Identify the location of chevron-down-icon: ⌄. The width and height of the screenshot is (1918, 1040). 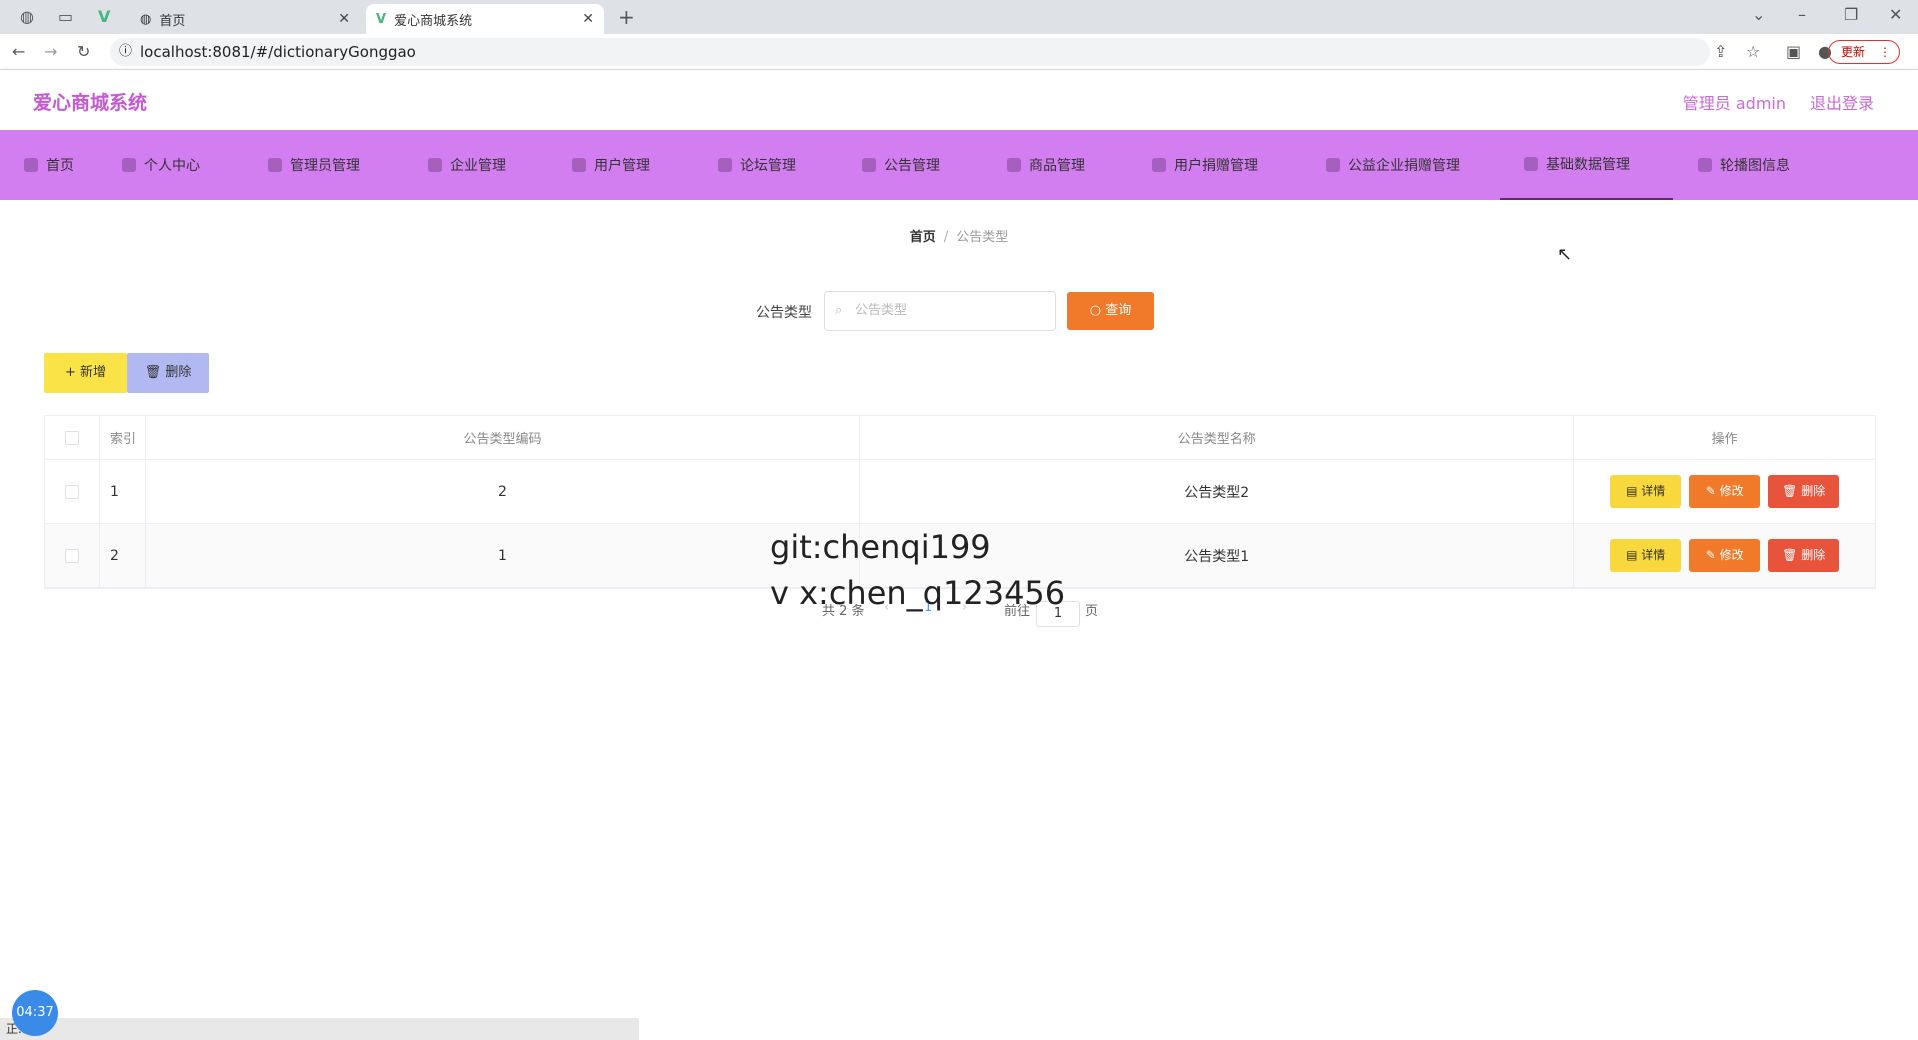
(1758, 14).